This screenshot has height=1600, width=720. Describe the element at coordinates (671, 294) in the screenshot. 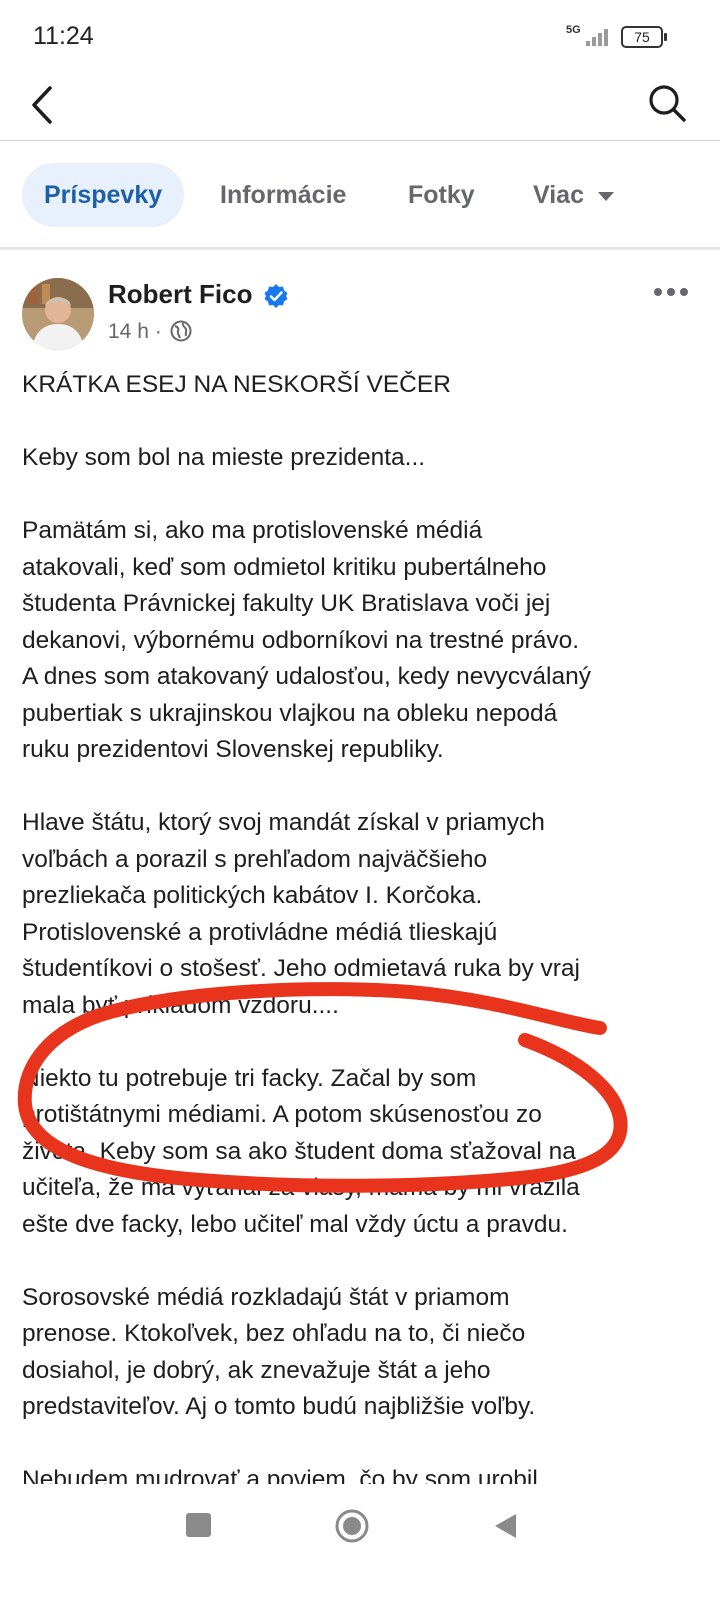

I see `more-options-icon` at that location.